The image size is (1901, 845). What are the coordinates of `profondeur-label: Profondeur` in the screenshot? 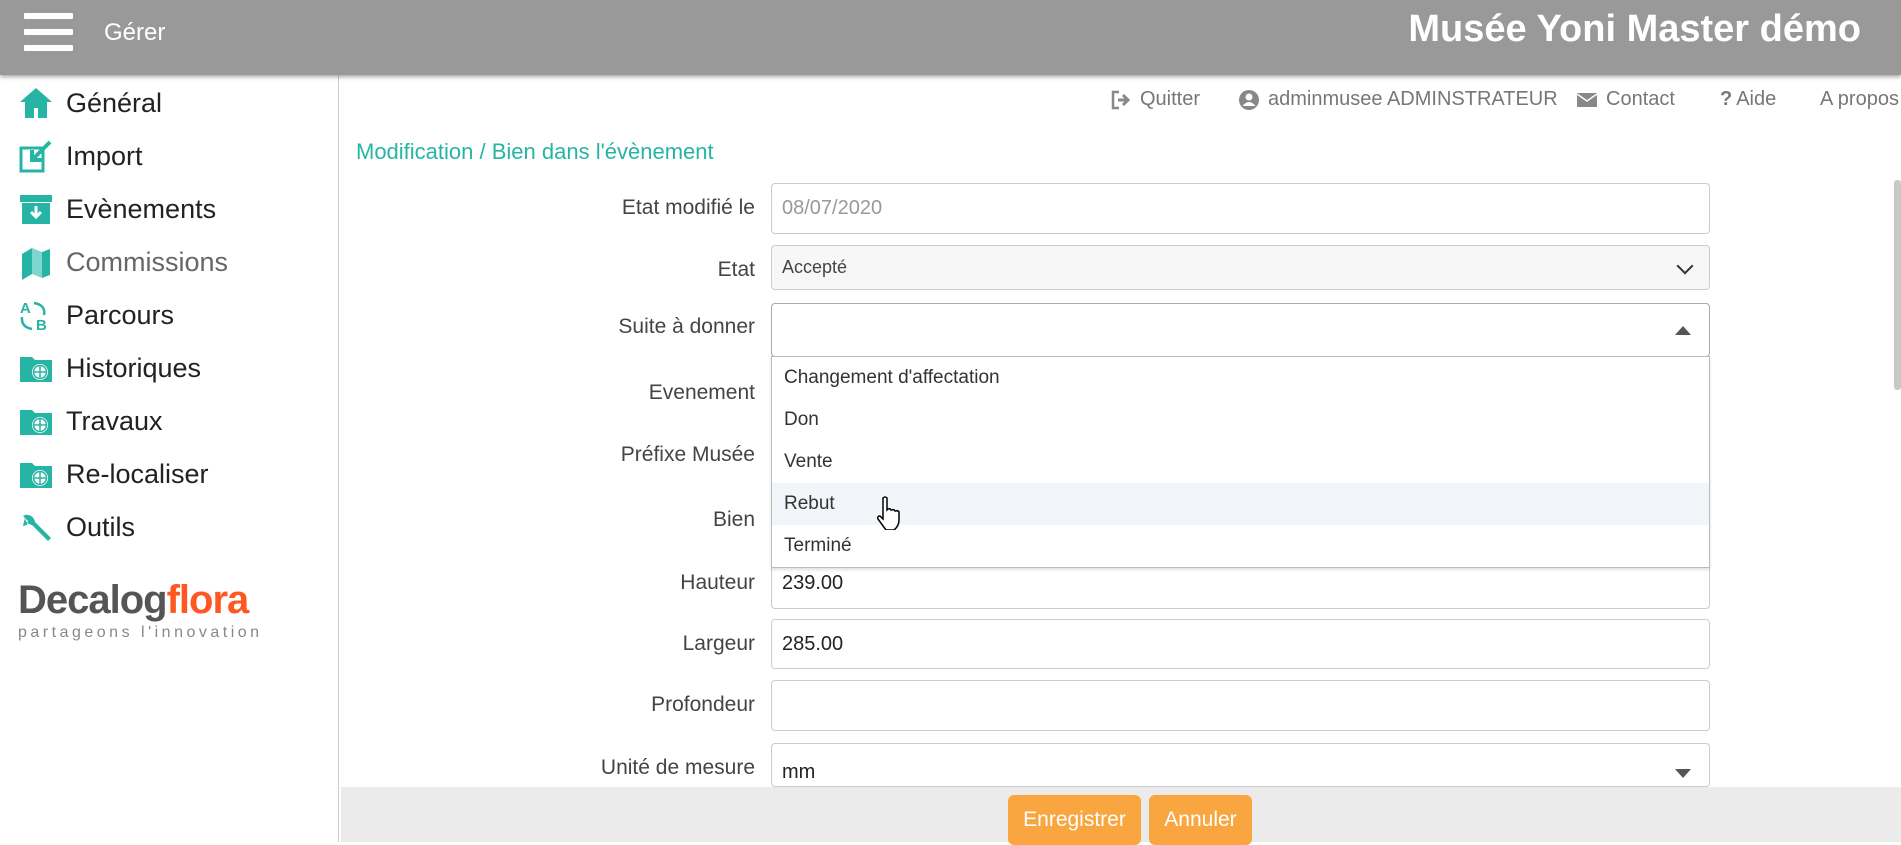 It's located at (703, 704).